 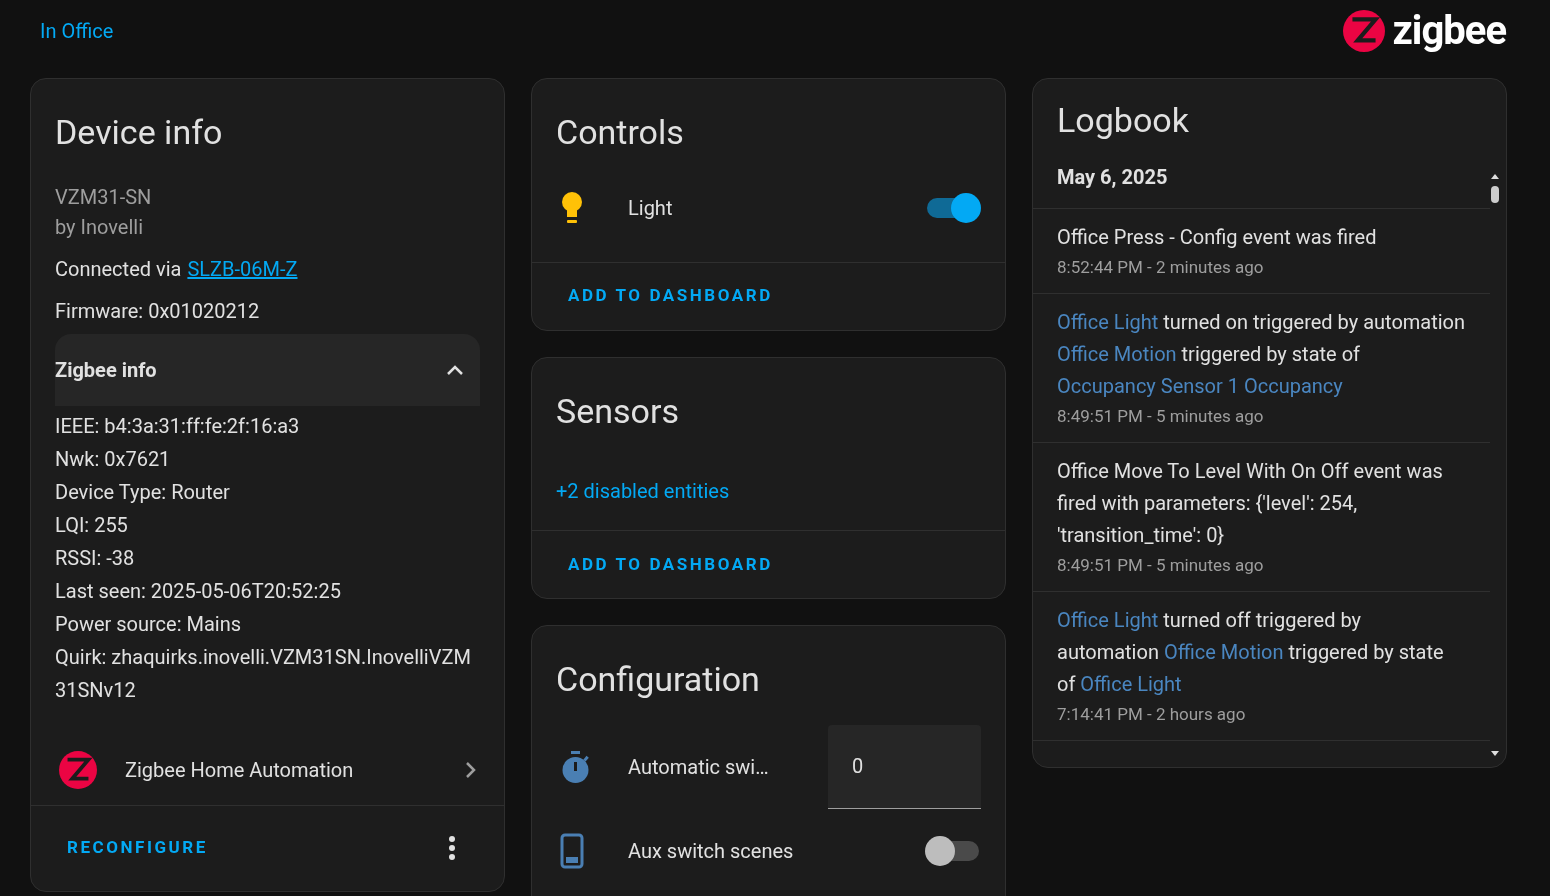 I want to click on lightbulb-icon, so click(x=572, y=207).